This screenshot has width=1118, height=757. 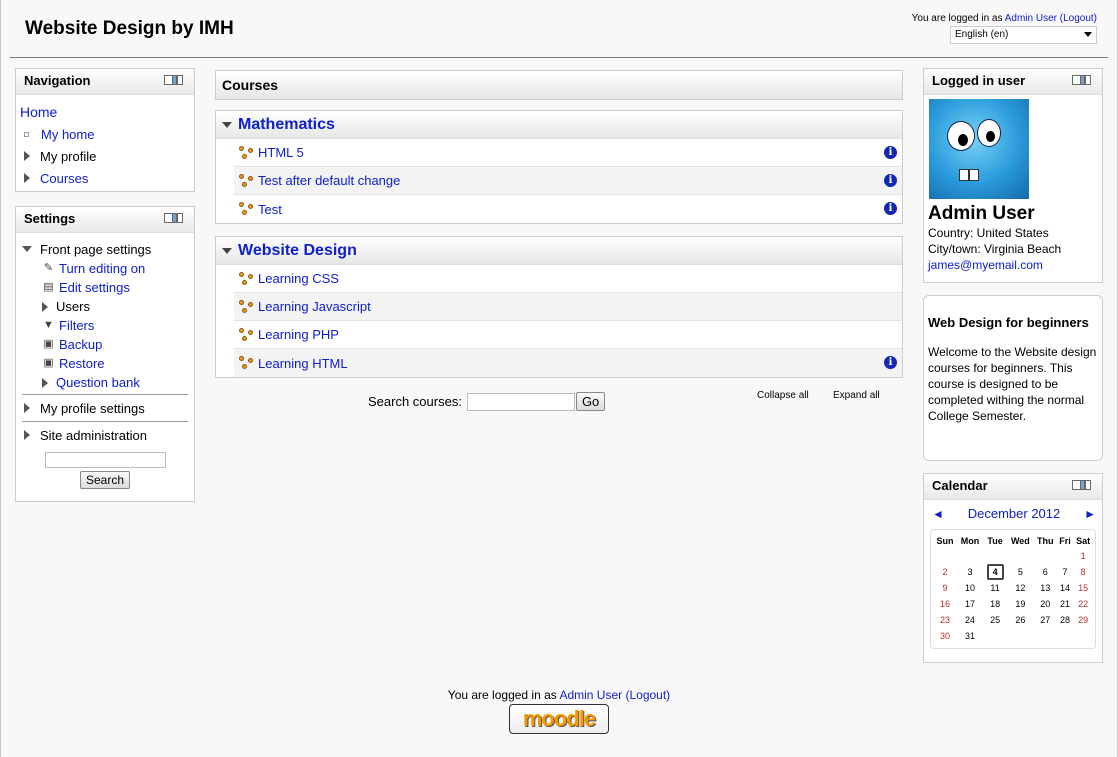 I want to click on category-header: Mathematics, so click(x=559, y=125).